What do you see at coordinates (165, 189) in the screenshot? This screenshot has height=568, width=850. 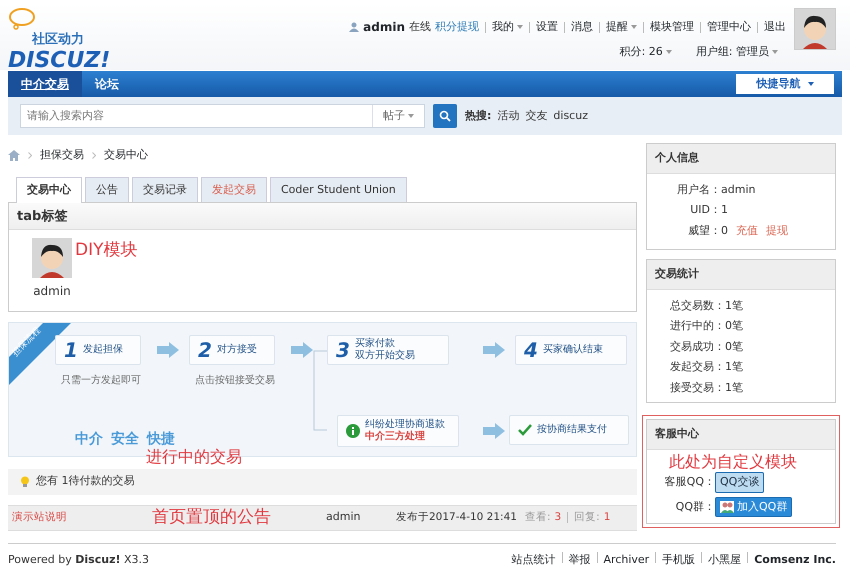 I see `tab: 交易记录` at bounding box center [165, 189].